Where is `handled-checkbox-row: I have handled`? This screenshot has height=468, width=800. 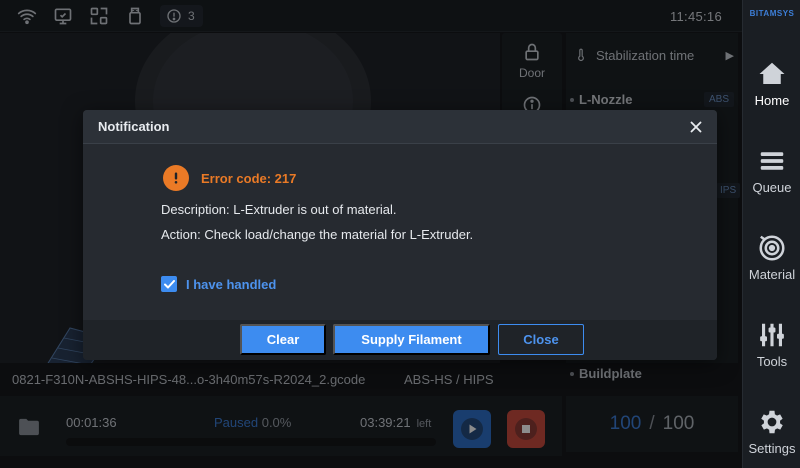 handled-checkbox-row: I have handled is located at coordinates (218, 284).